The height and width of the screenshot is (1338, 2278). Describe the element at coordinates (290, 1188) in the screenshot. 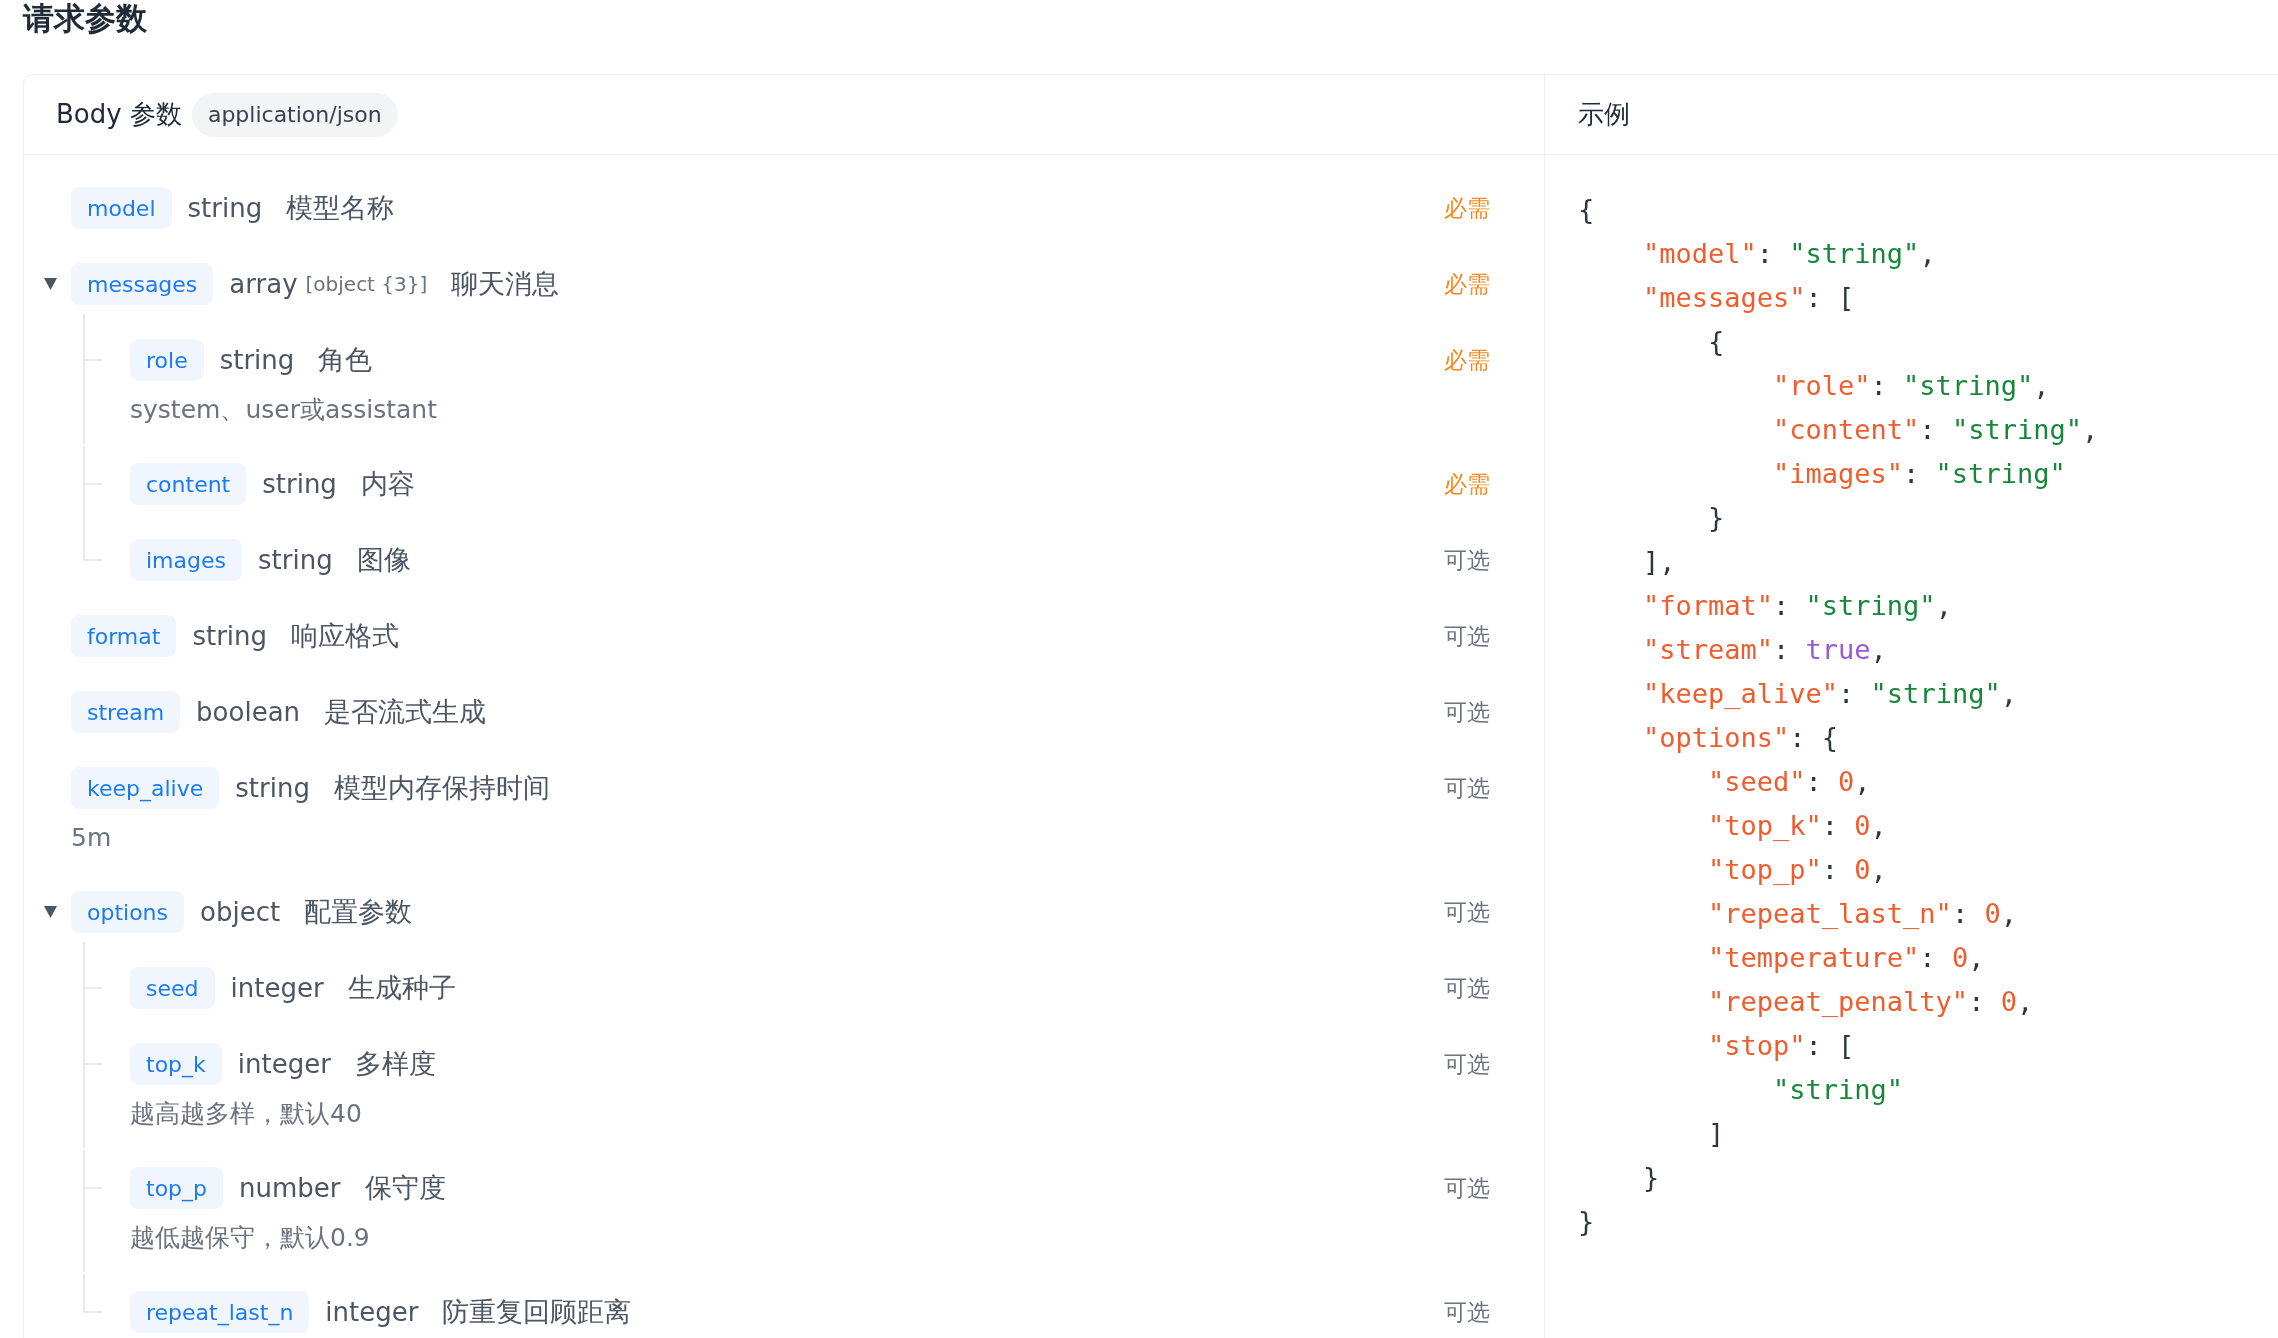

I see `param-type: number` at that location.